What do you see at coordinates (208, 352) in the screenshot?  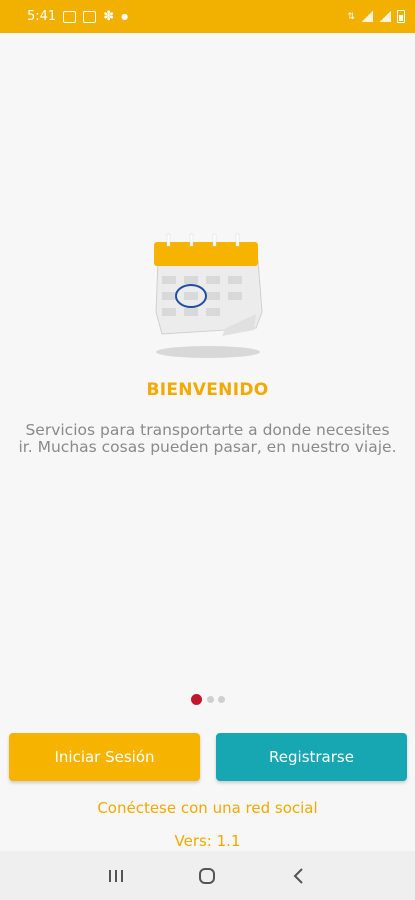 I see `calendar-shadow` at bounding box center [208, 352].